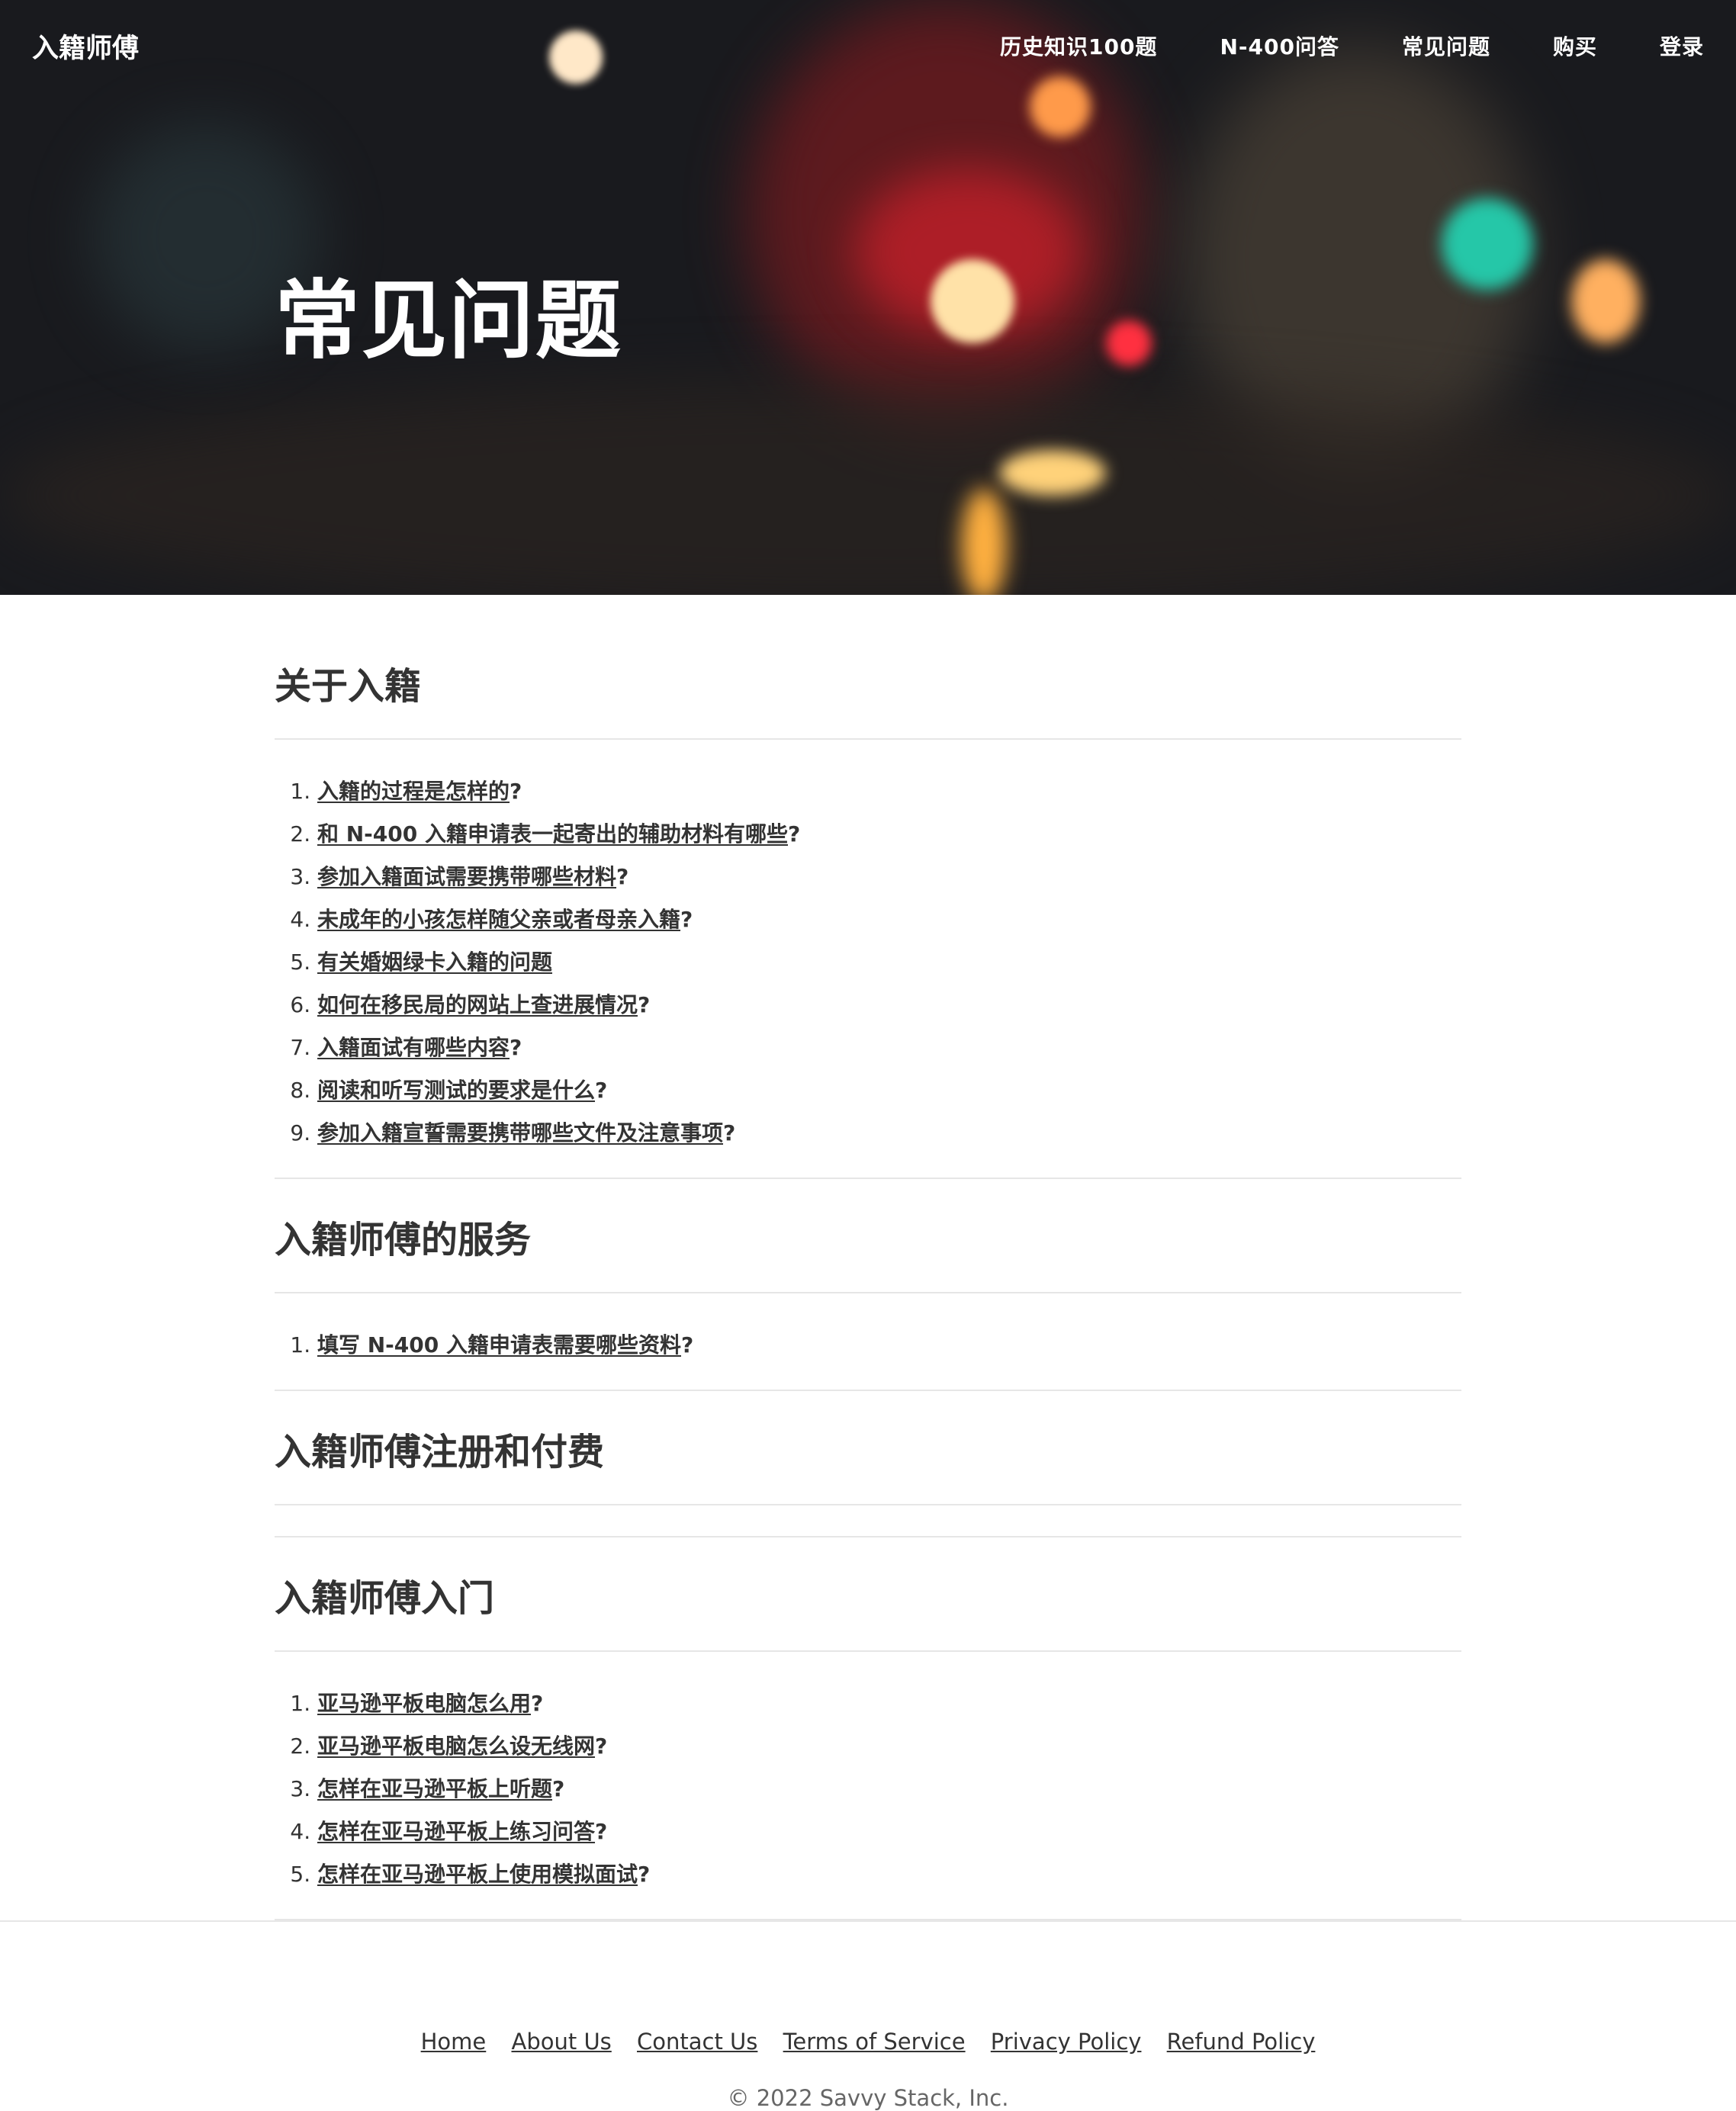 The image size is (1736, 2111). What do you see at coordinates (889, 1832) in the screenshot?
I see `list-item: 怎样在亚马逊平板上练习问答?` at bounding box center [889, 1832].